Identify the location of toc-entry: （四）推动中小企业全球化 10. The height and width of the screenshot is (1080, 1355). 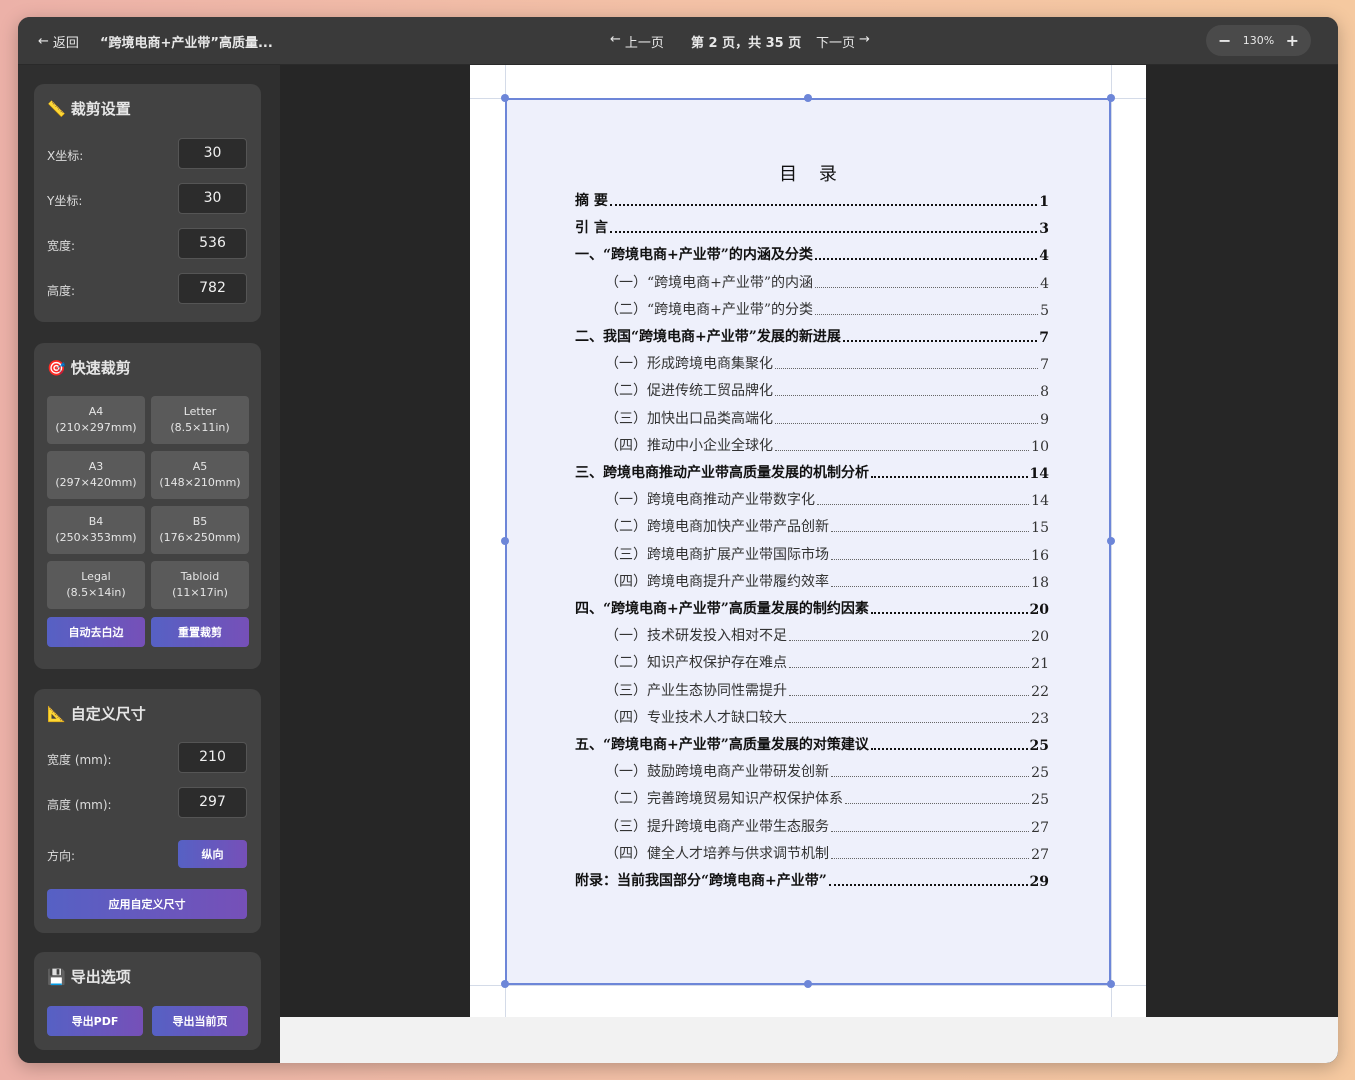
(812, 445).